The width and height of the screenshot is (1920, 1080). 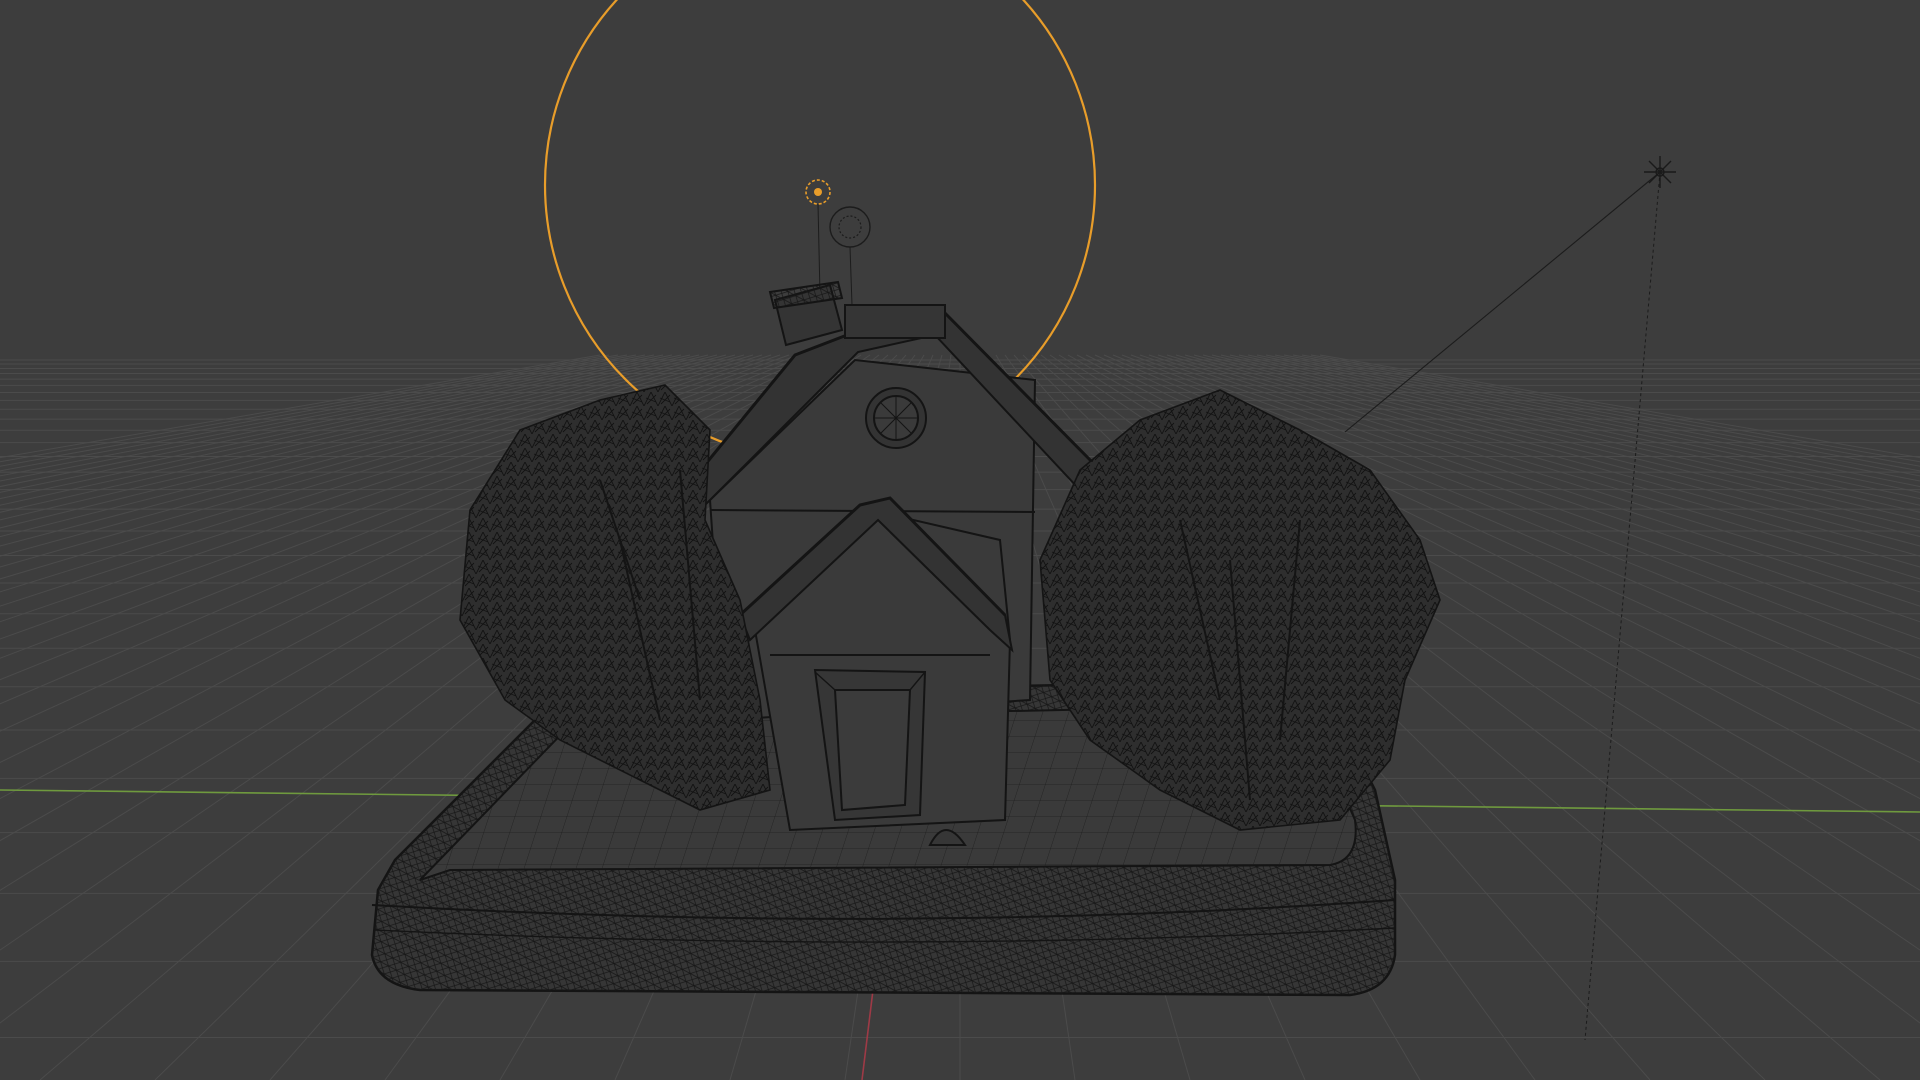 I want to click on point-light-icon, so click(x=818, y=237).